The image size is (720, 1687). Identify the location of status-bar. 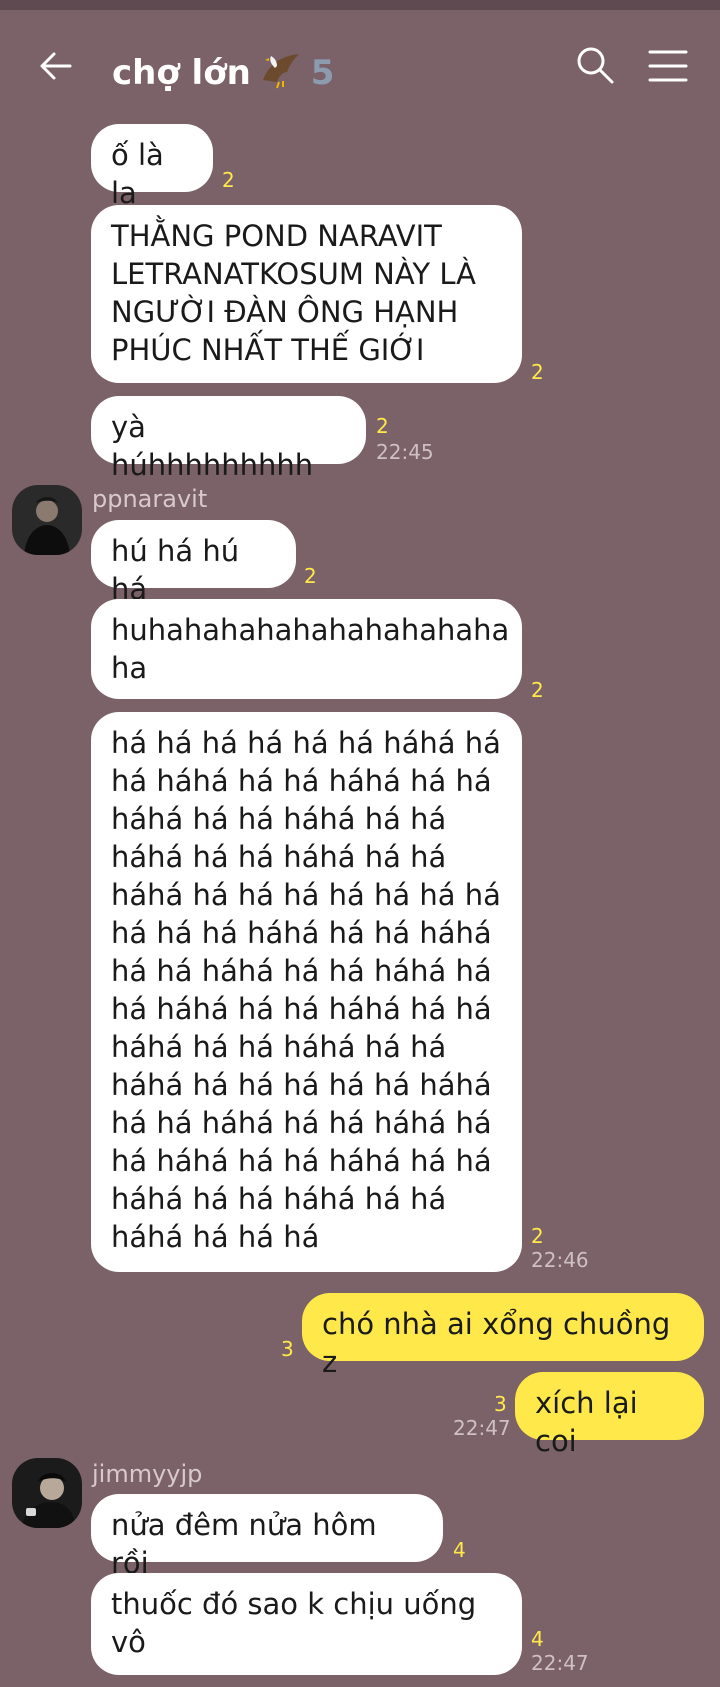
(360, 5).